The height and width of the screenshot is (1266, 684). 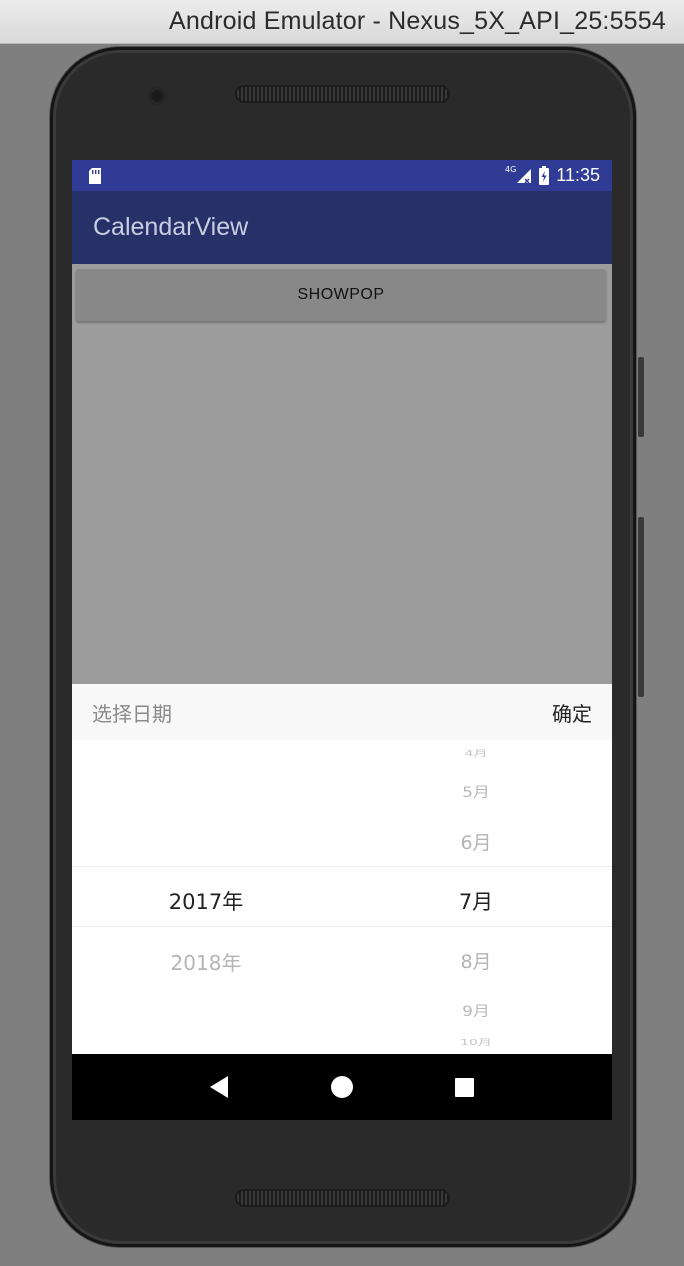 I want to click on app-bar: CalendarView, so click(x=342, y=227).